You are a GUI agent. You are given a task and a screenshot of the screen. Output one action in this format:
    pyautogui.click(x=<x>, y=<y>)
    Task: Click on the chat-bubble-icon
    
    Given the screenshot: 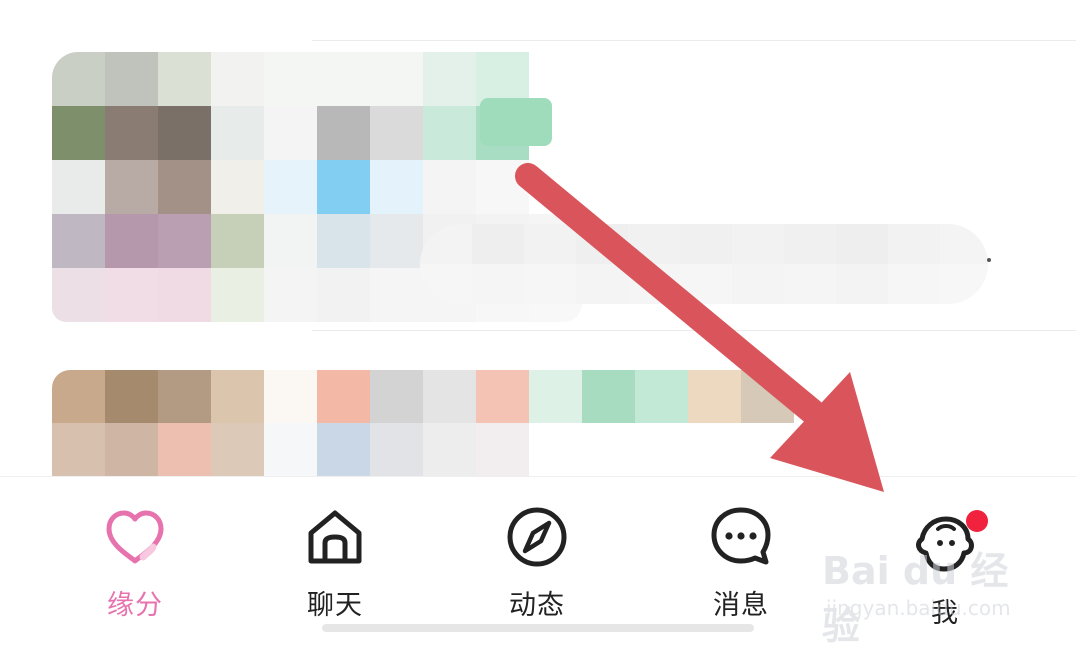 What is the action you would take?
    pyautogui.click(x=741, y=536)
    